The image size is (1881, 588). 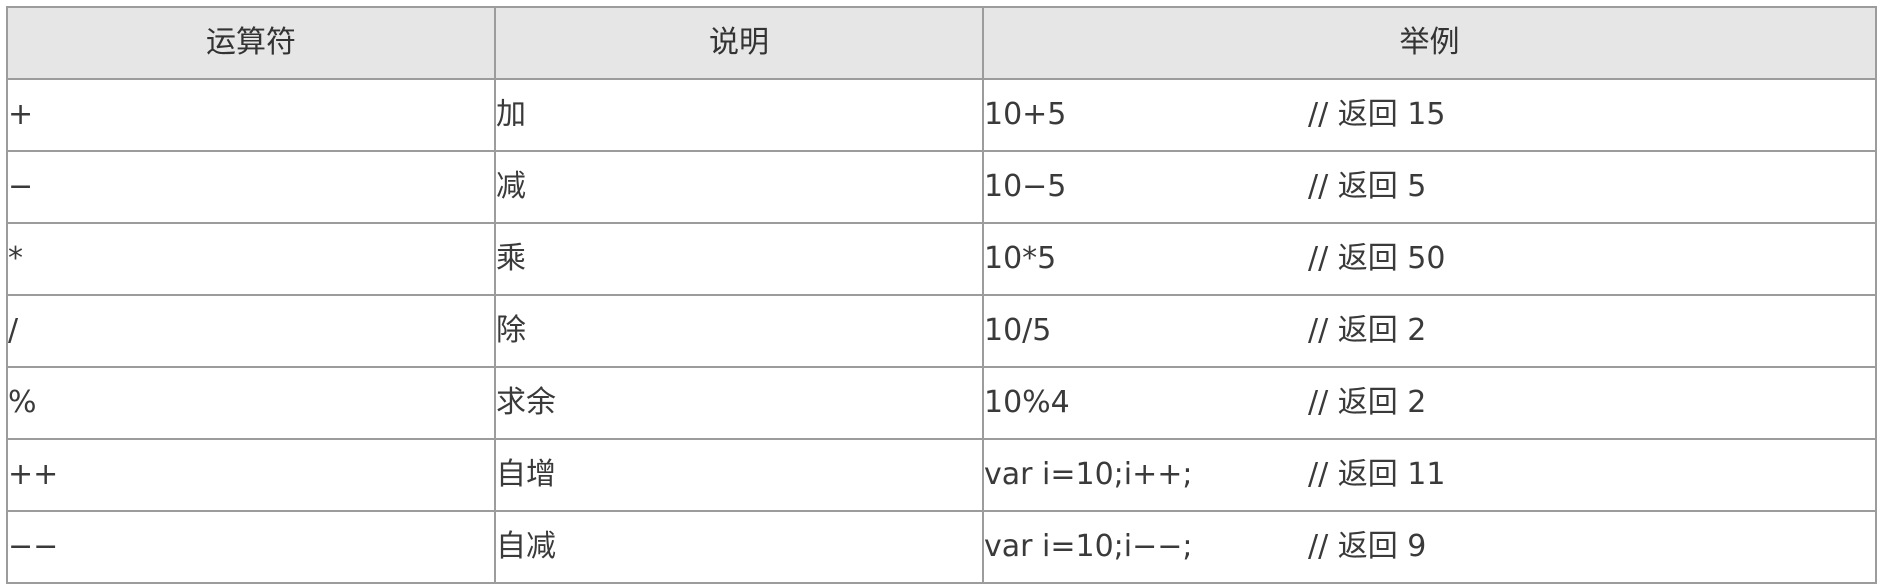 What do you see at coordinates (1429, 187) in the screenshot?
I see `example-cell: 10−5 // 返回 5` at bounding box center [1429, 187].